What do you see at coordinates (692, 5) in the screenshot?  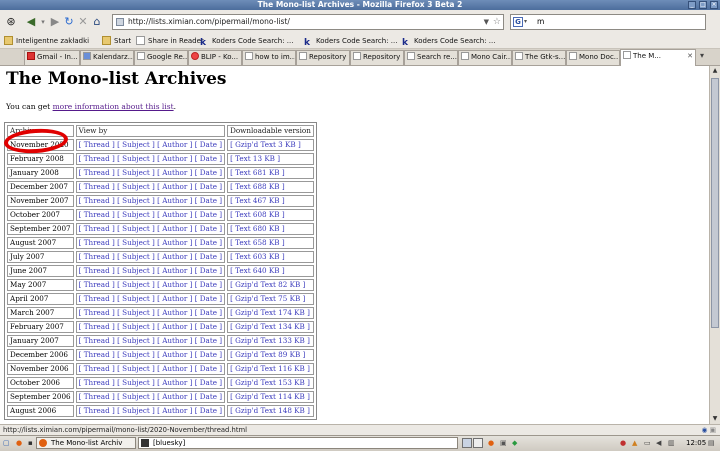 I see `minimize-button: _` at bounding box center [692, 5].